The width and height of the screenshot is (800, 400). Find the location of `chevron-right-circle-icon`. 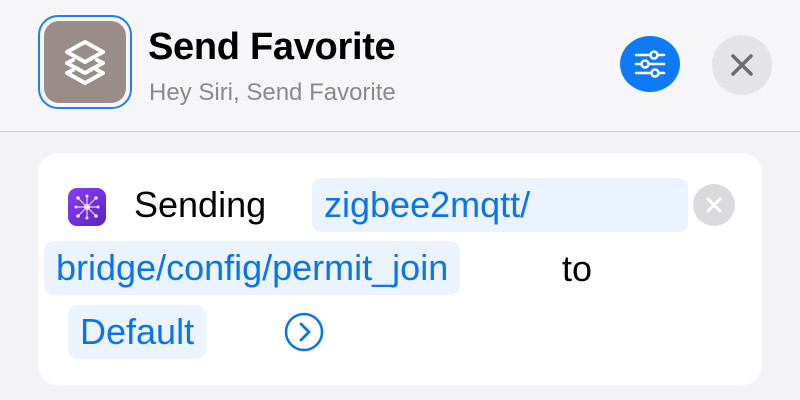

chevron-right-circle-icon is located at coordinates (304, 332).